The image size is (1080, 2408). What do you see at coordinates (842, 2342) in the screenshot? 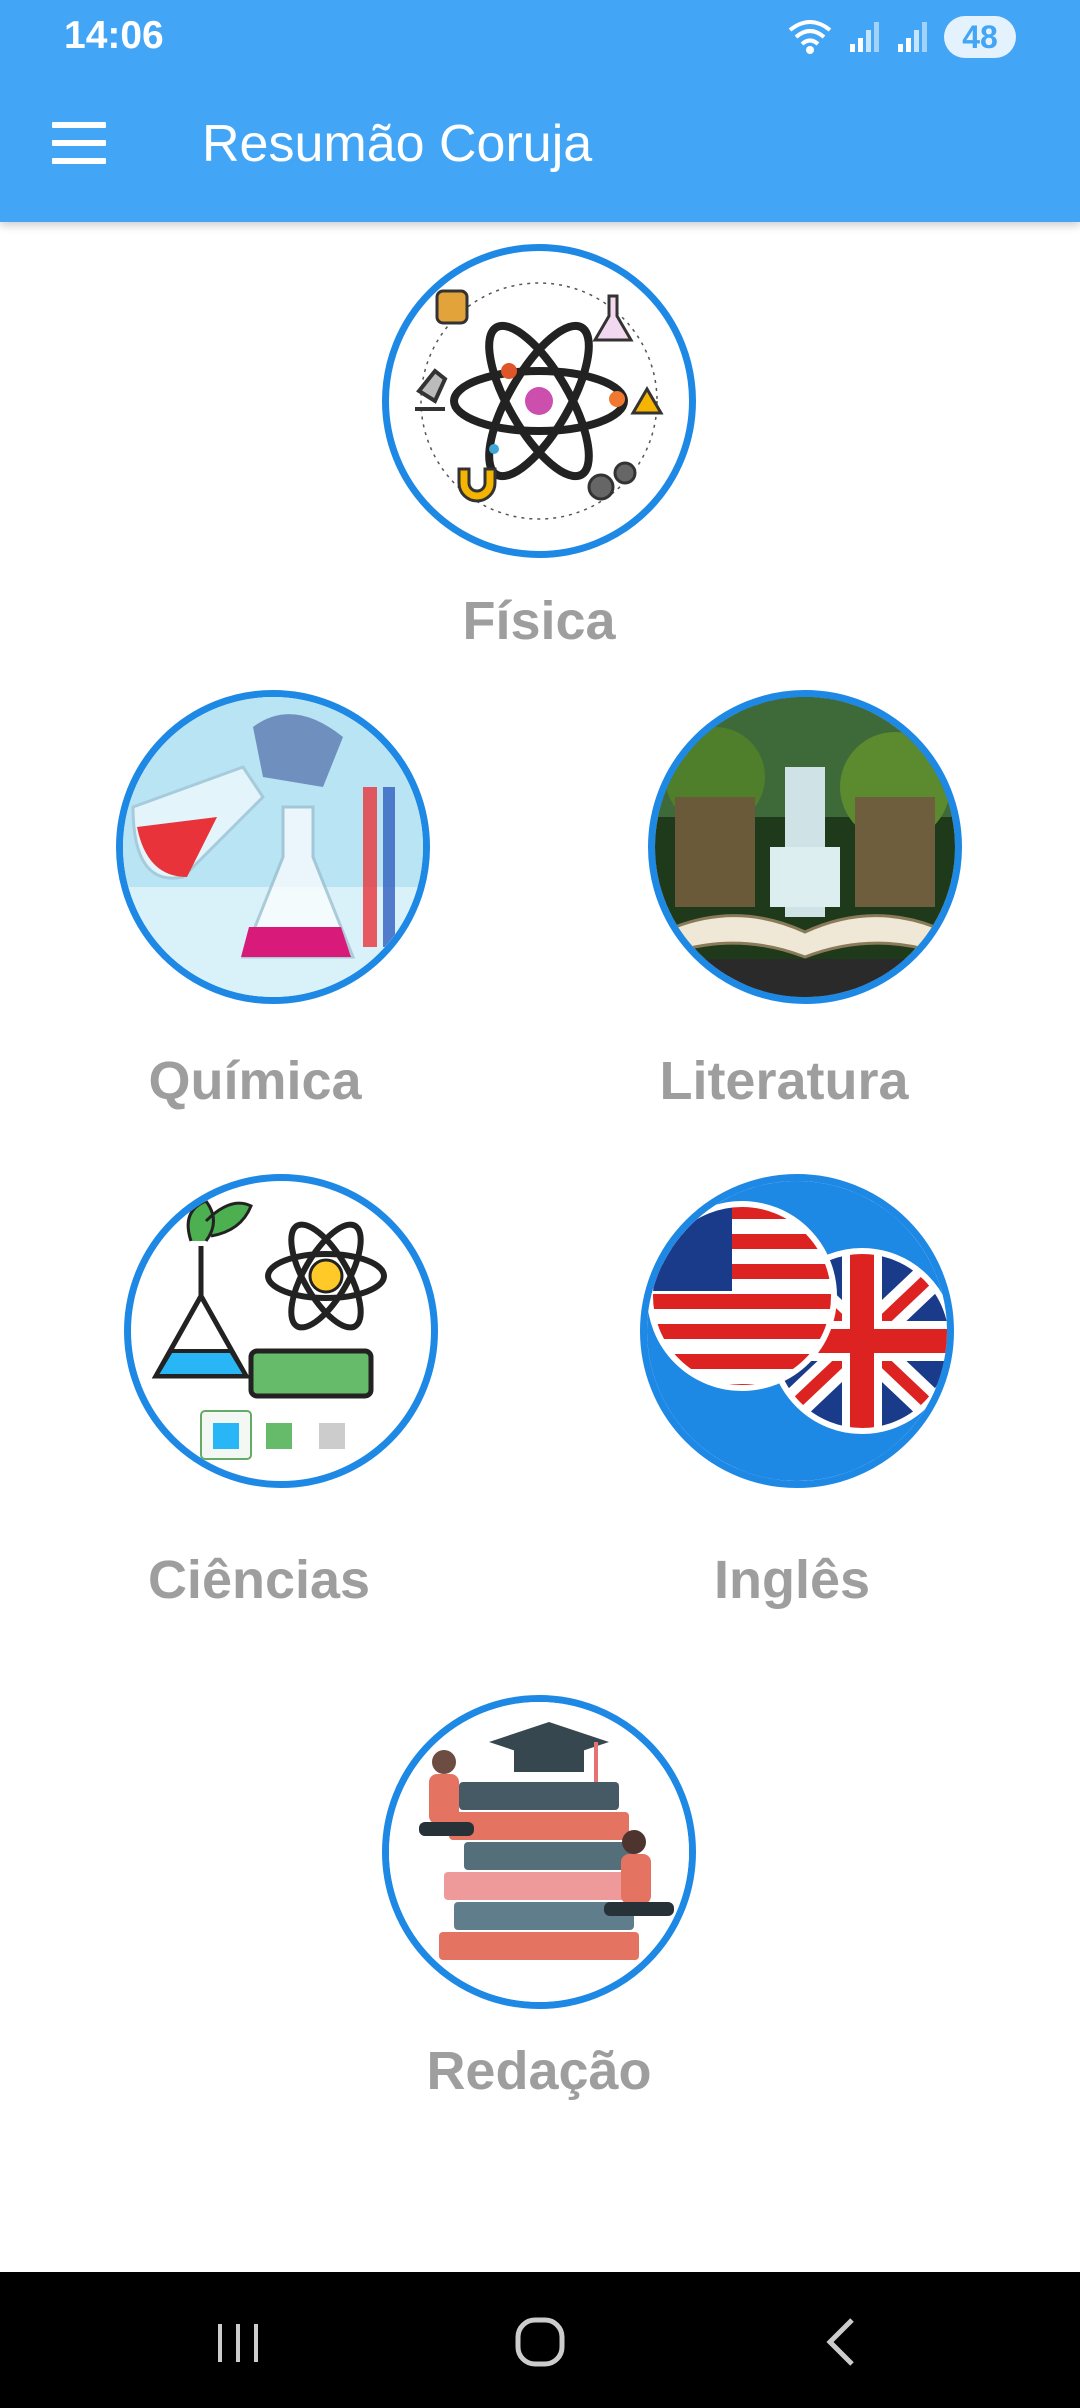
I see `back-icon` at bounding box center [842, 2342].